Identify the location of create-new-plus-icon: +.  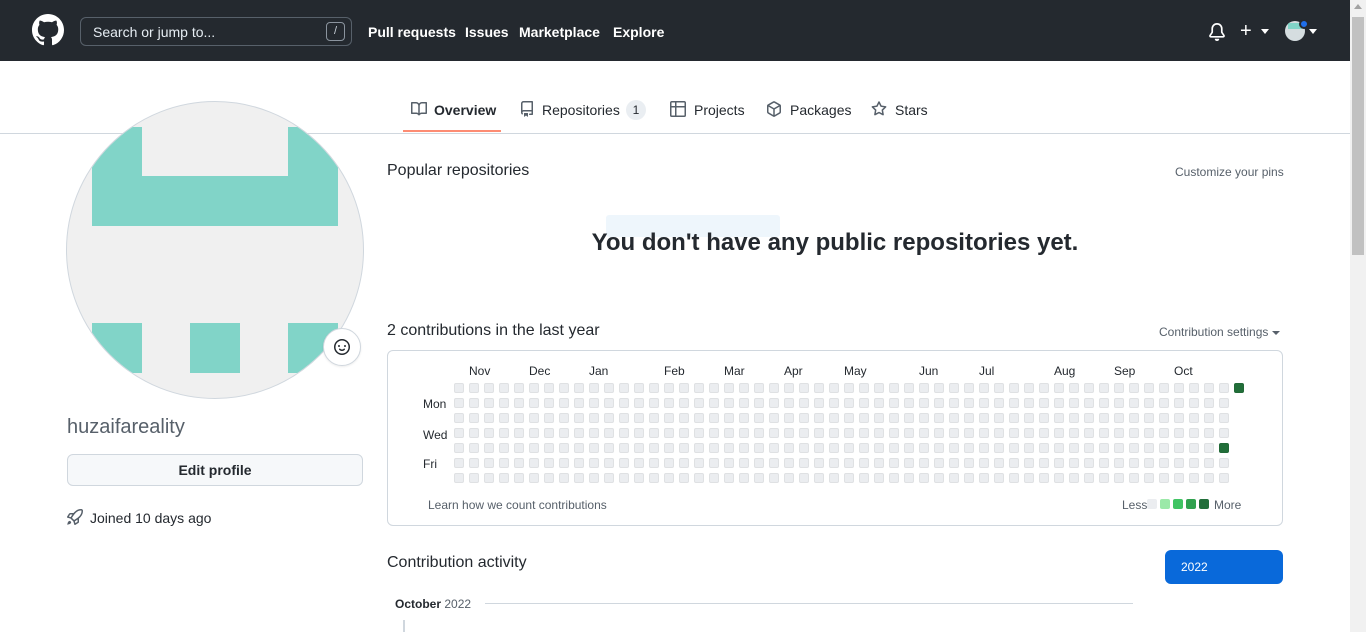
(1246, 31).